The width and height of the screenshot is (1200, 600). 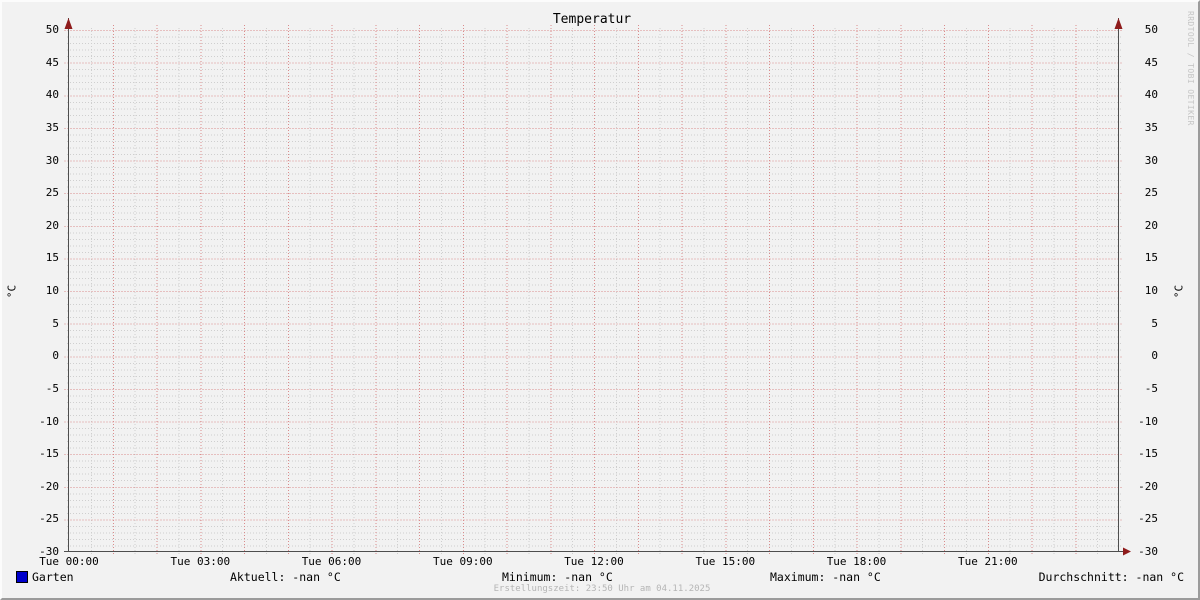 I want to click on y-tick-label-right: 30, so click(x=1151, y=160).